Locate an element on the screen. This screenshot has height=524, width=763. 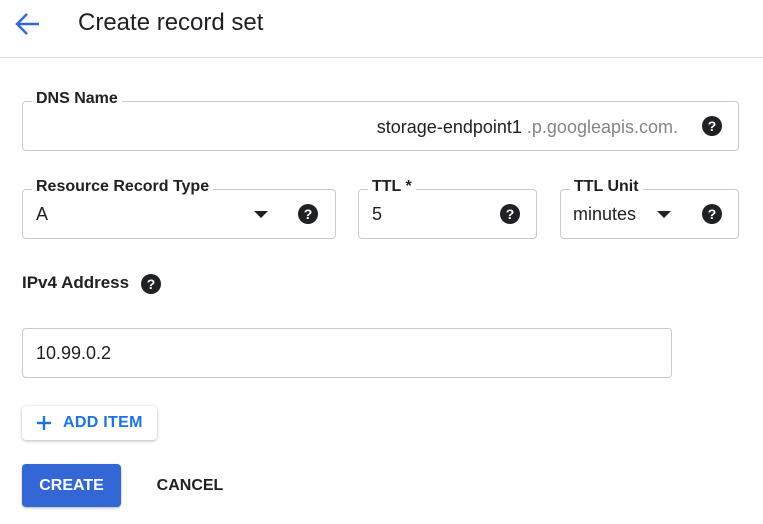
back-arrow-icon is located at coordinates (28, 24).